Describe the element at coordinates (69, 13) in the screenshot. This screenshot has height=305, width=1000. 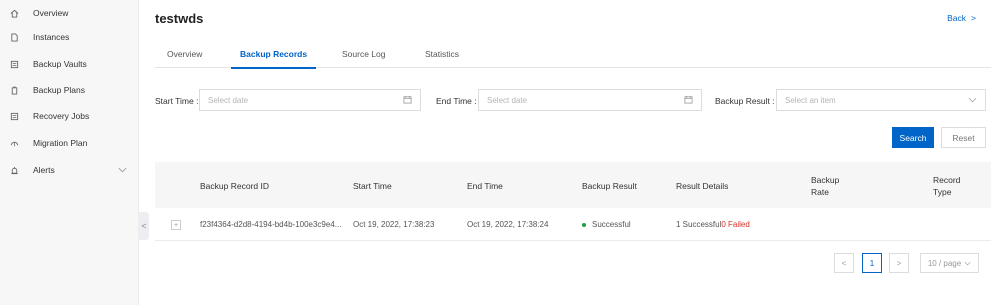
I see `sidebar-item-overview: Overview` at that location.